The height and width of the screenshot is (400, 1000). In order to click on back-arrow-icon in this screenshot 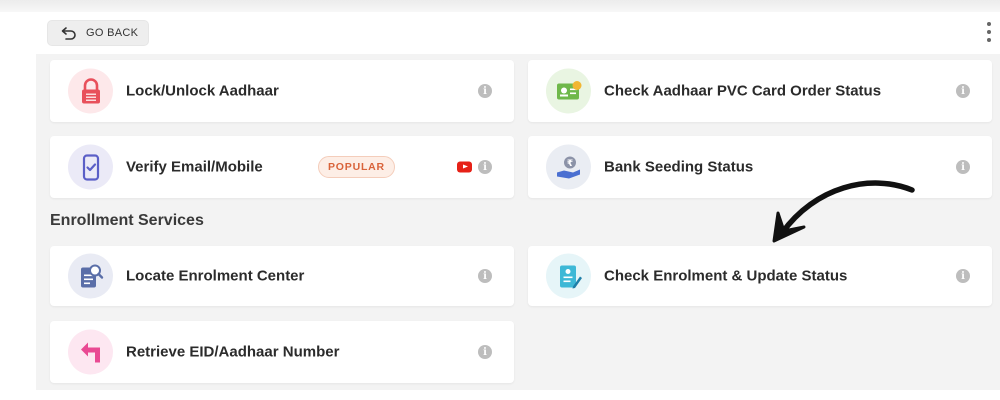, I will do `click(68, 33)`.